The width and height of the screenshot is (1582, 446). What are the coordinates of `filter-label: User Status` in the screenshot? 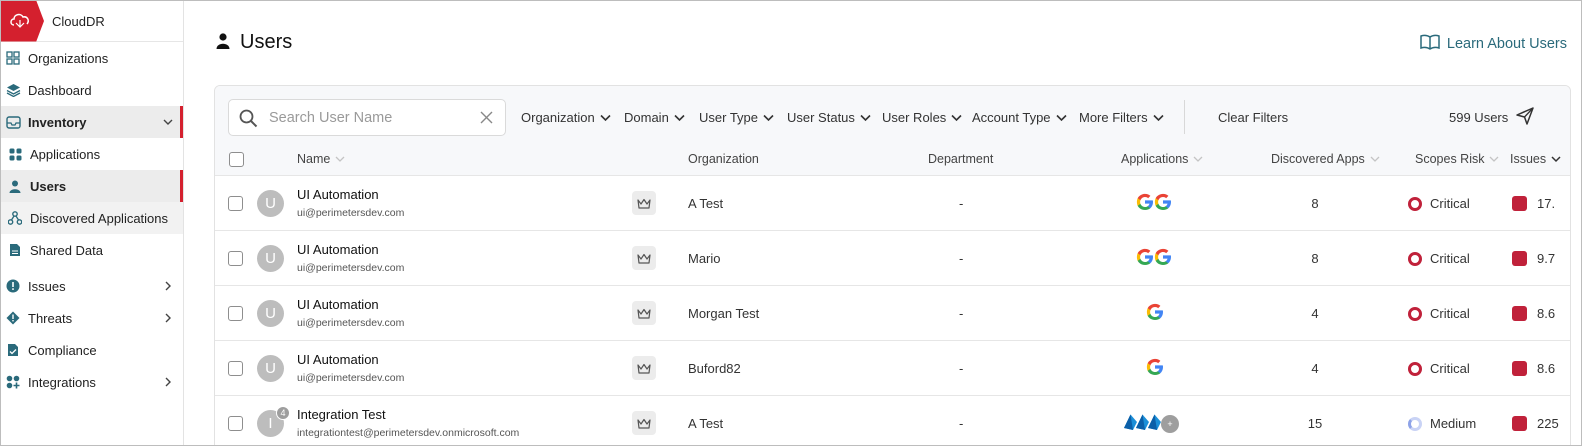 It's located at (821, 117).